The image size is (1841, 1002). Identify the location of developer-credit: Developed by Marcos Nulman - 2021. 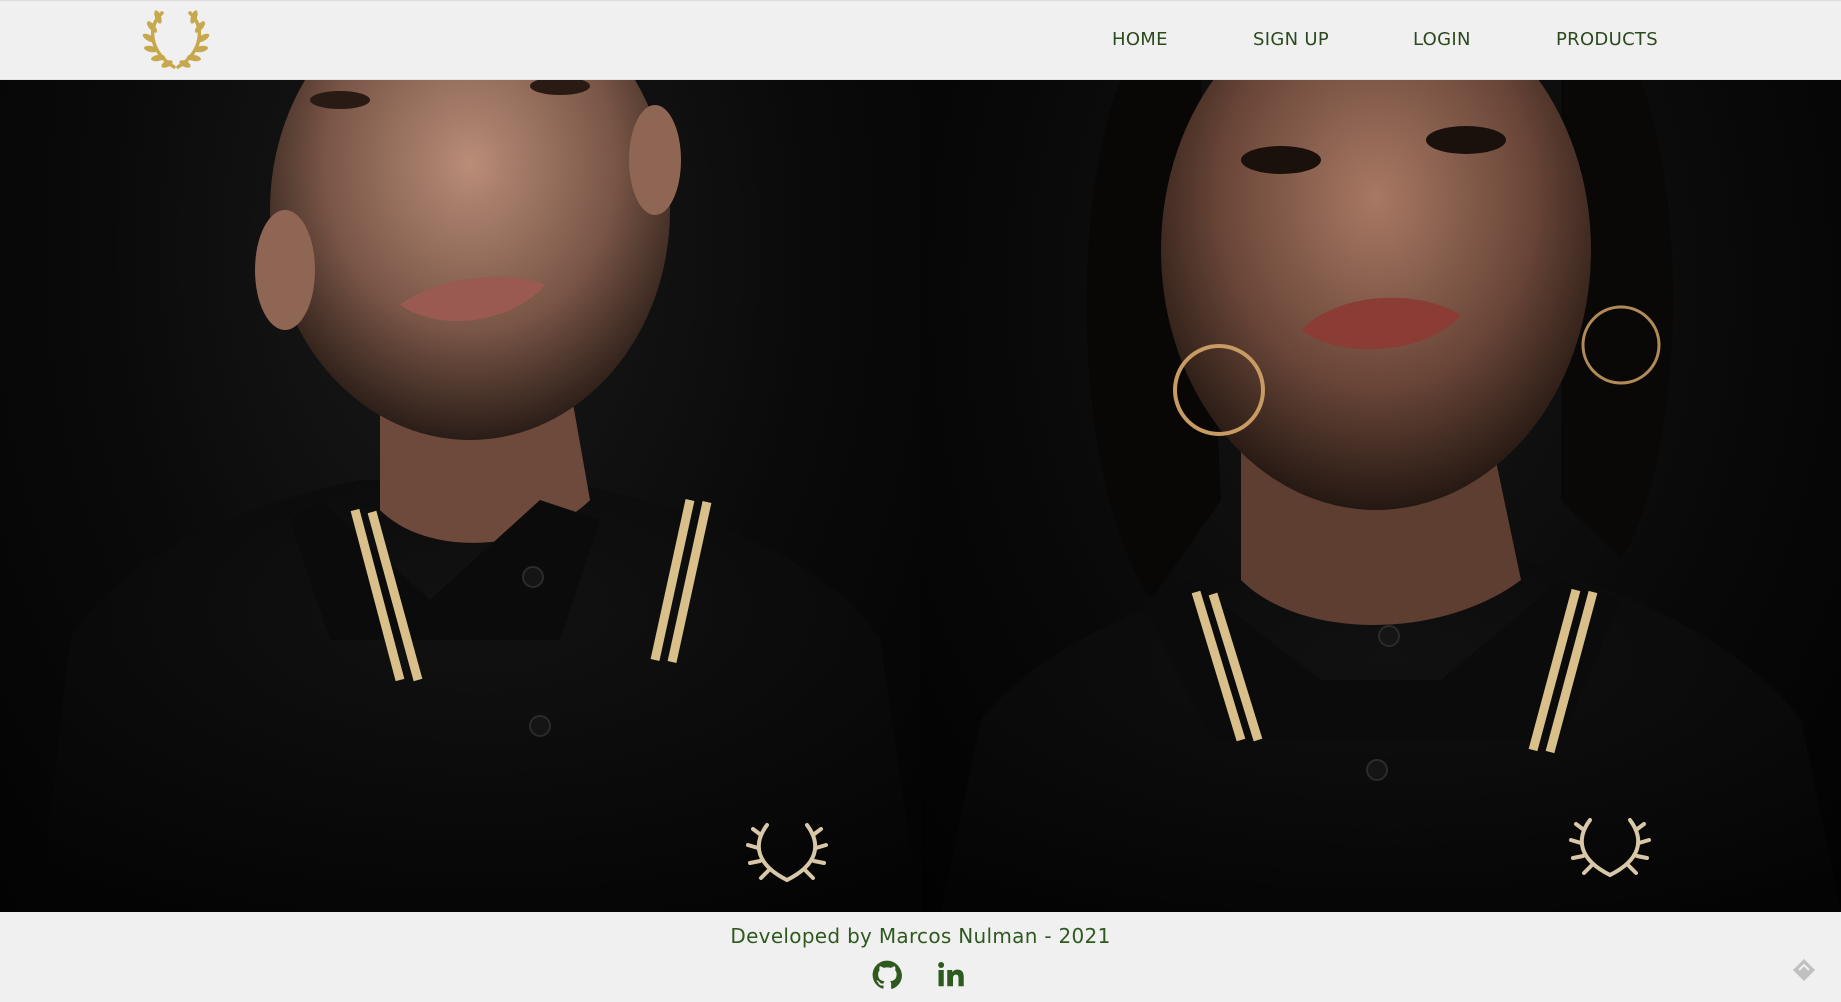
(920, 936).